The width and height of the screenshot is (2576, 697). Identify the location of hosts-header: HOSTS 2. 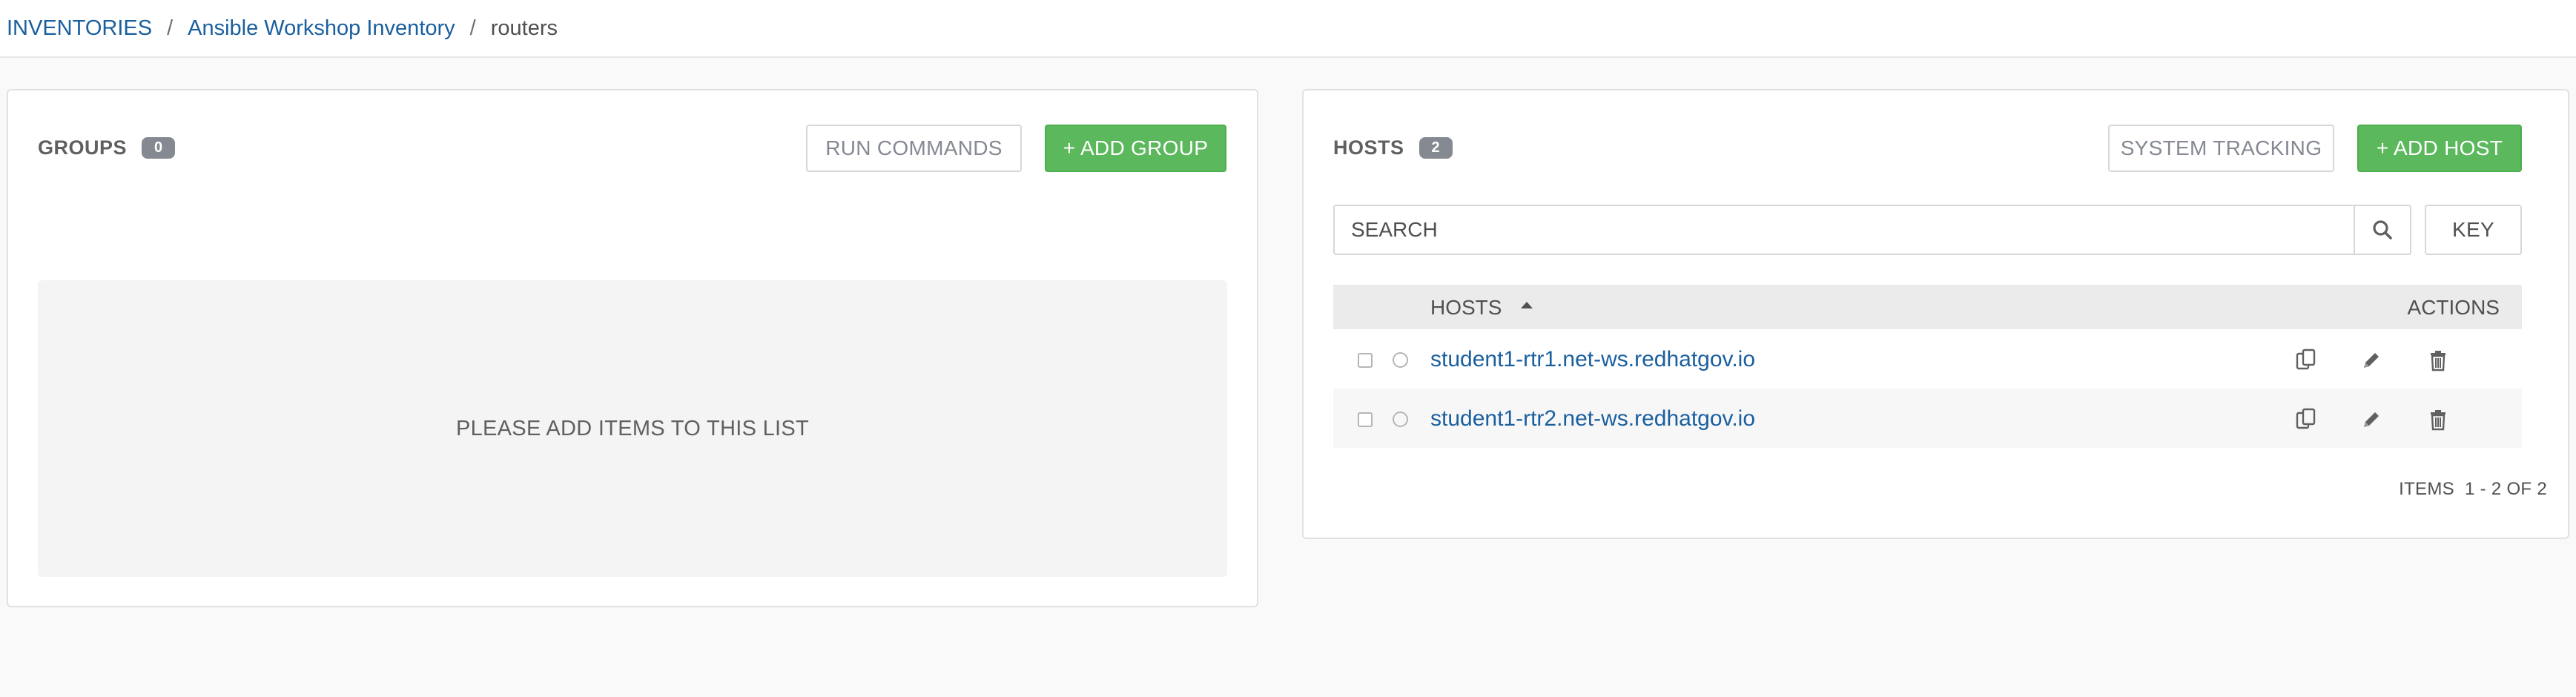
(1393, 147).